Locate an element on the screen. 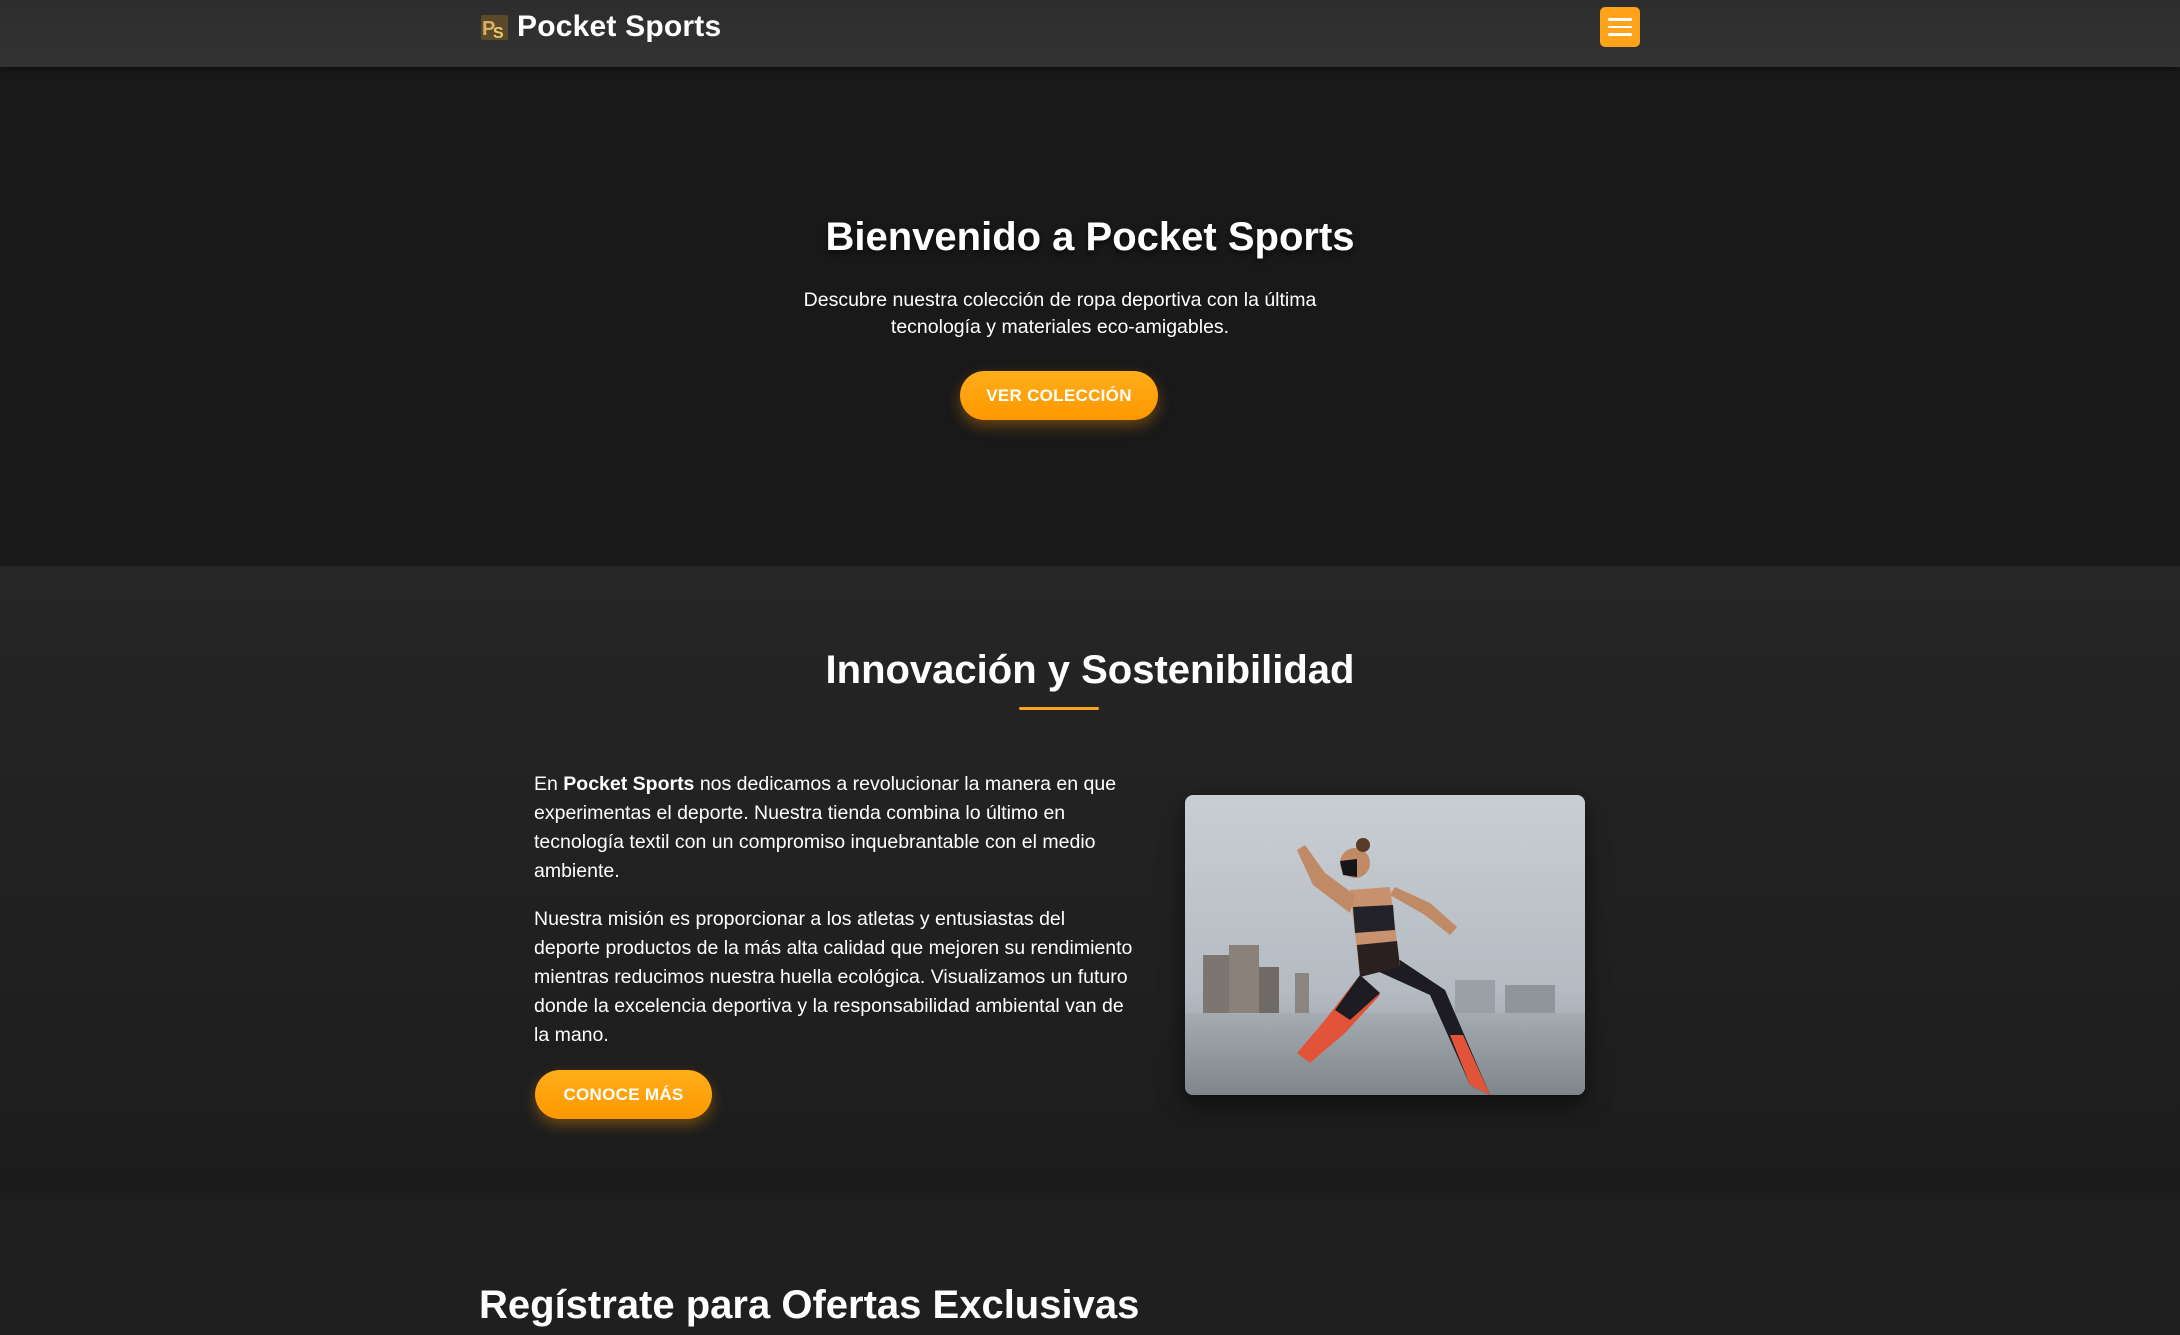  svg-text: S is located at coordinates (498, 33).